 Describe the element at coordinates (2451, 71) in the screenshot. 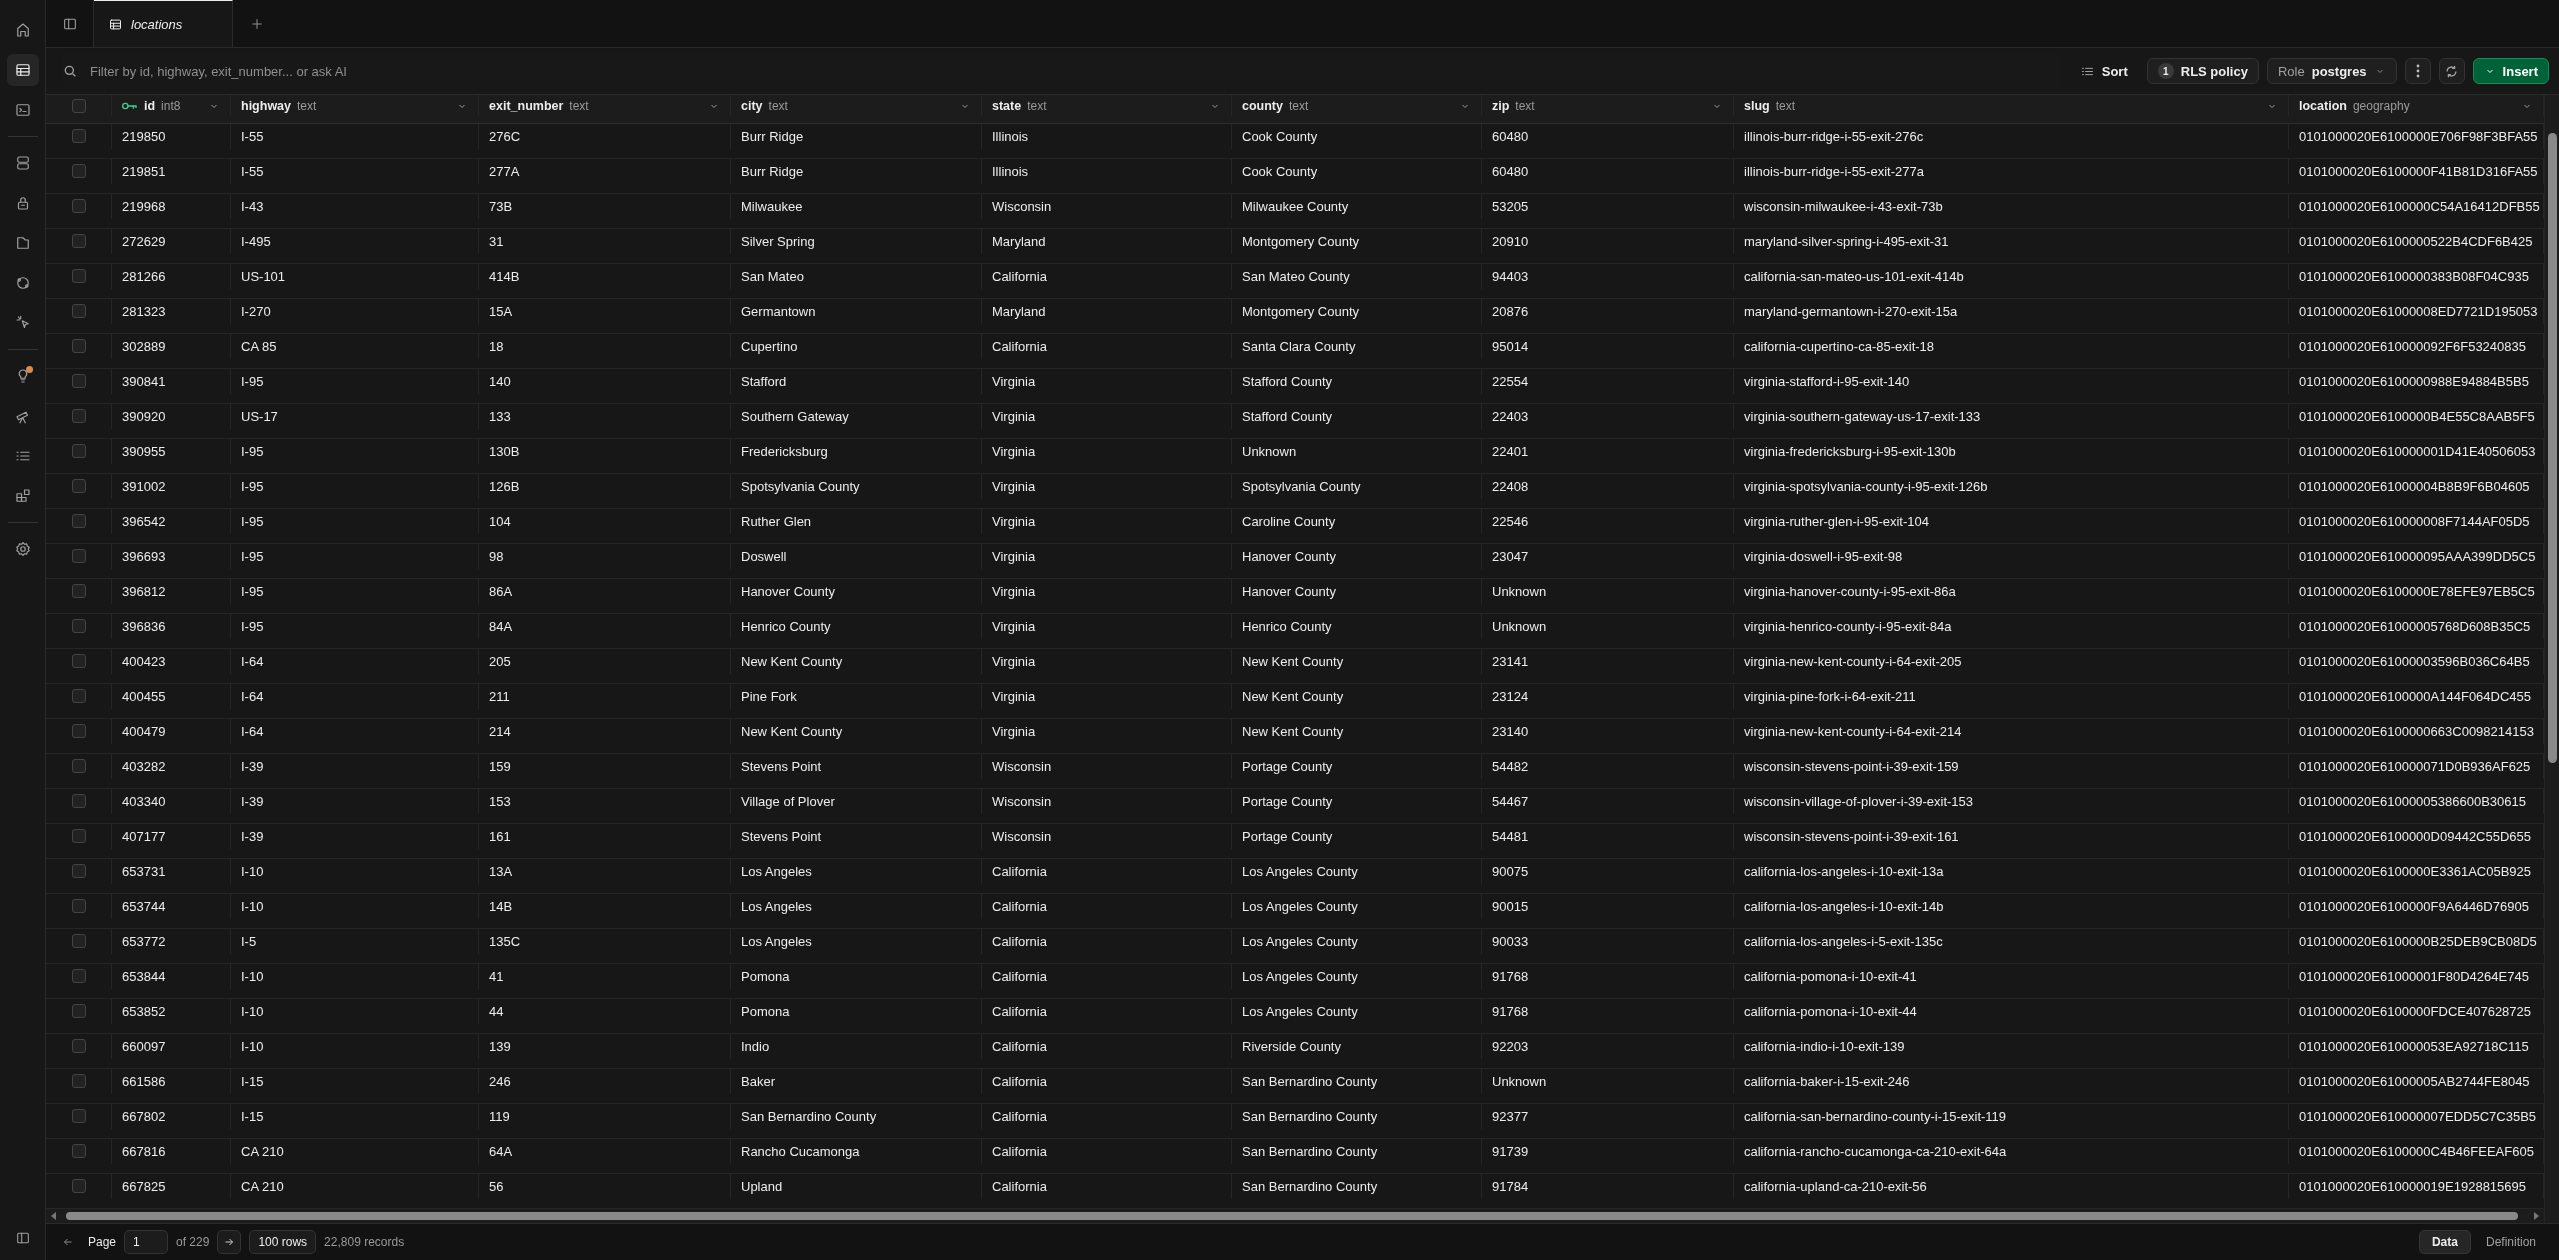

I see `refresh-button` at that location.